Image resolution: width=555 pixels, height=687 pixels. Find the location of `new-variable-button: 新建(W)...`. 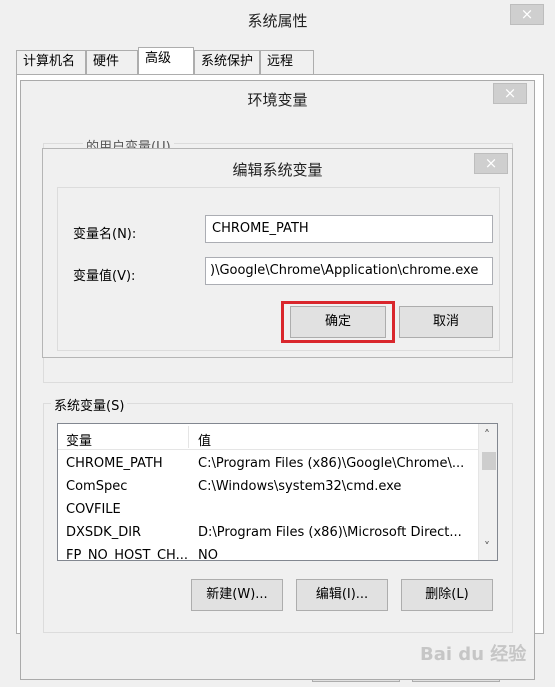

new-variable-button: 新建(W)... is located at coordinates (237, 595).